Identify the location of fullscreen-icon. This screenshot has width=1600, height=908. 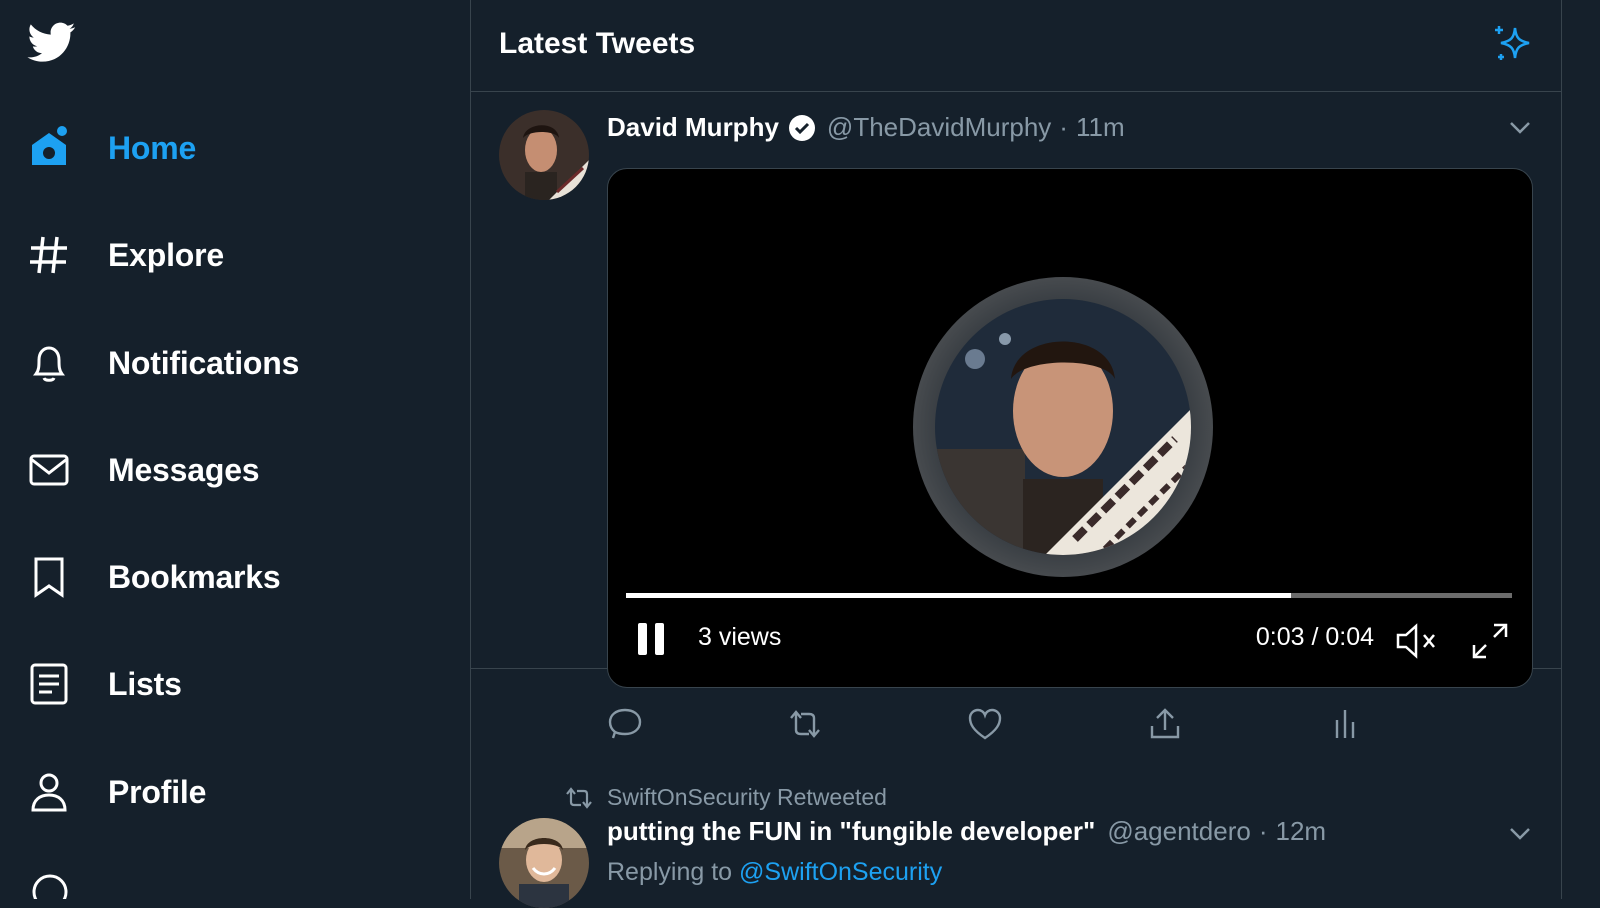
(1490, 641).